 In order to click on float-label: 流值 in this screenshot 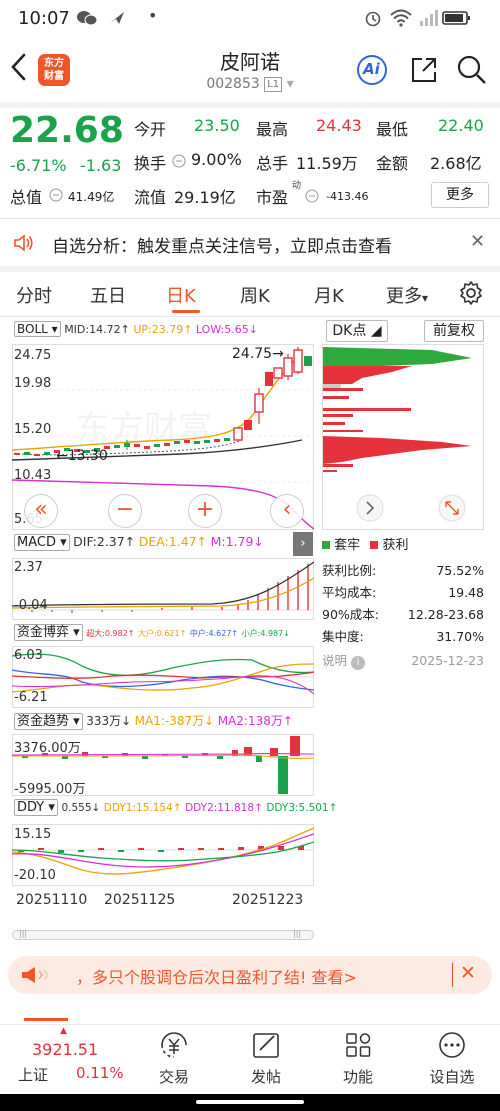, I will do `click(150, 197)`.